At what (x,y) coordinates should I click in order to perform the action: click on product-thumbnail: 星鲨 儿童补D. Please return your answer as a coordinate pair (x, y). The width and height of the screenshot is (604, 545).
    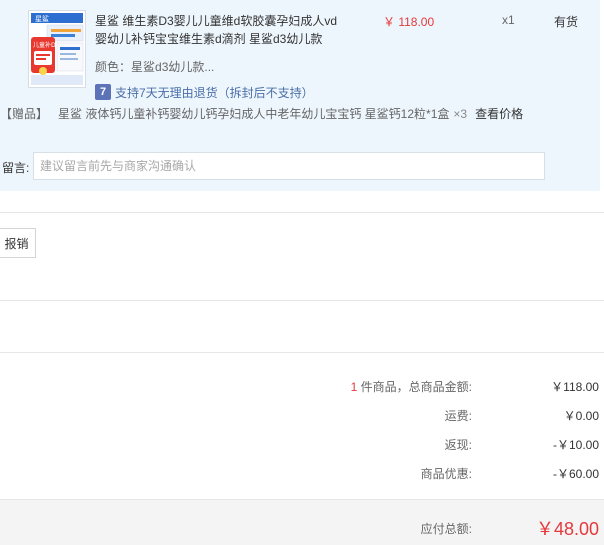
    Looking at the image, I should click on (57, 49).